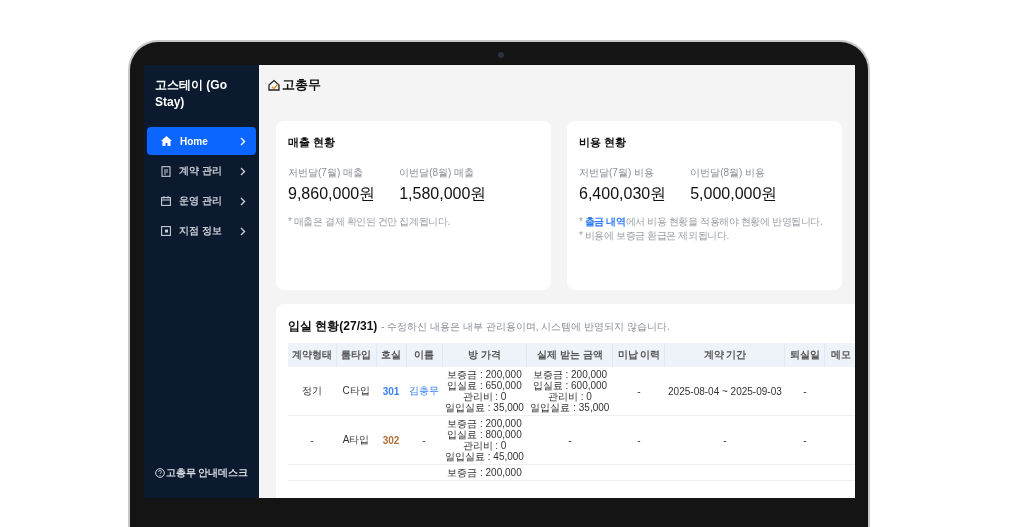 This screenshot has height=527, width=1024. Describe the element at coordinates (437, 173) in the screenshot. I see `stat-label: 이번달(8월) 매출` at that location.